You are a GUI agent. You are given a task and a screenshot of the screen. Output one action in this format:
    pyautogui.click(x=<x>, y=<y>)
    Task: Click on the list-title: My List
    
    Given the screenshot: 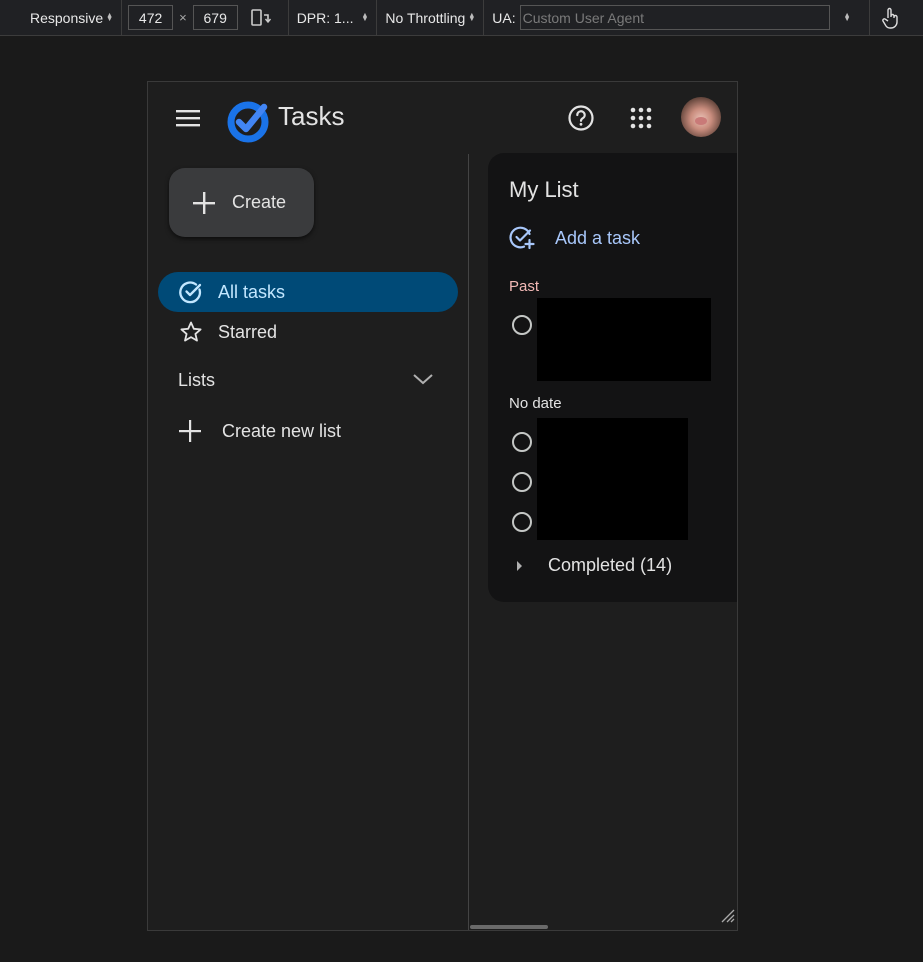 What is the action you would take?
    pyautogui.click(x=544, y=189)
    